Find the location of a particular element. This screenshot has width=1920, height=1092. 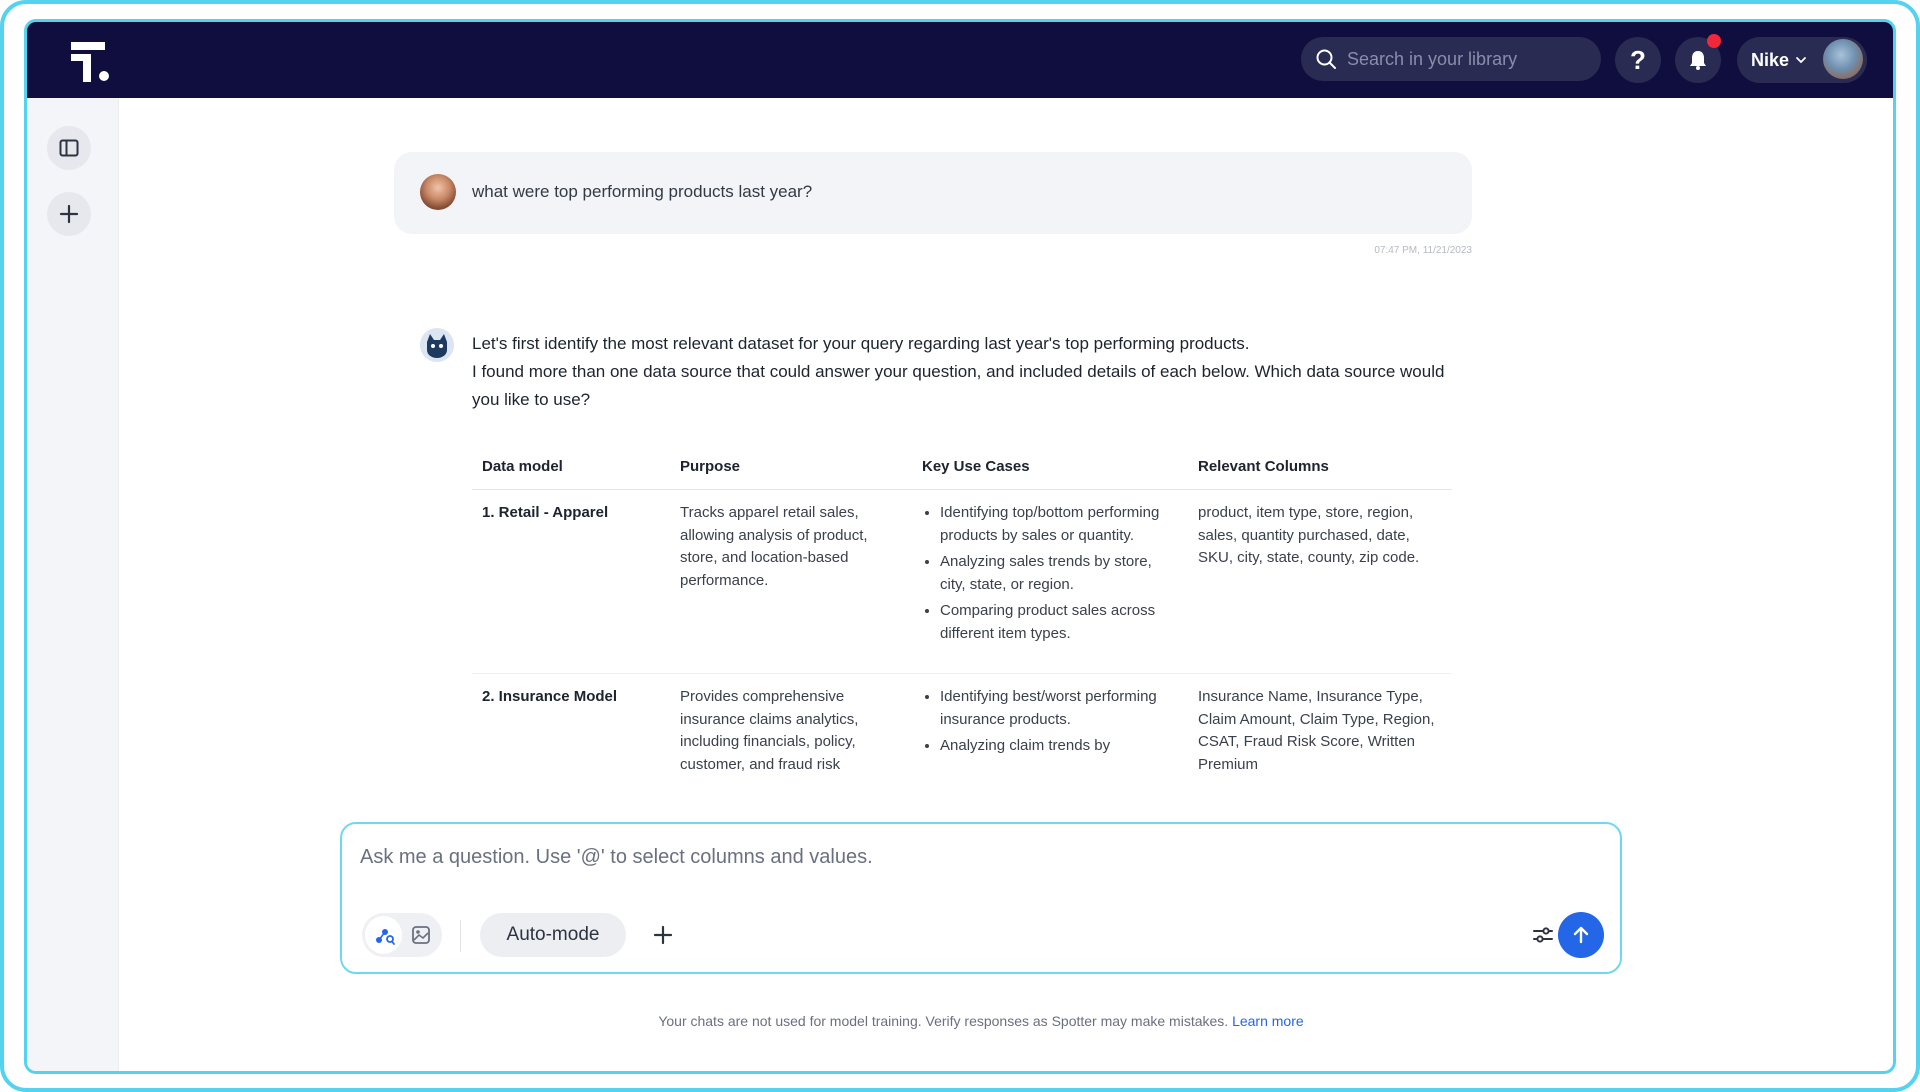

mode-toggle is located at coordinates (402, 935).